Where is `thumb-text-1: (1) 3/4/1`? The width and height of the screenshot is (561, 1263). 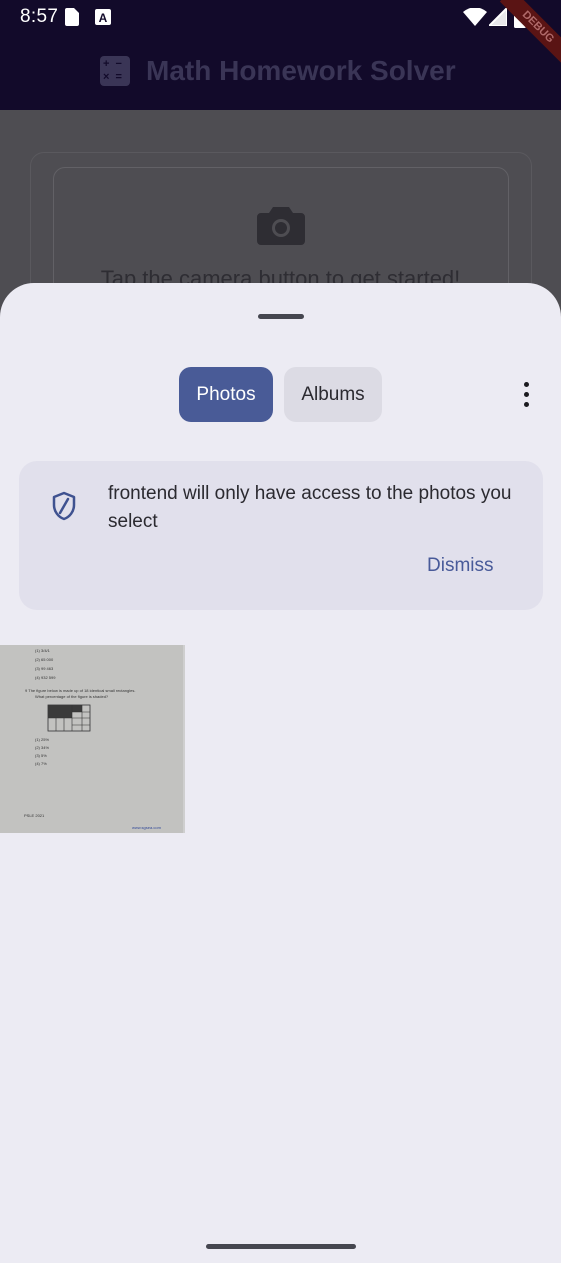
thumb-text-1: (1) 3/4/1 is located at coordinates (43, 650).